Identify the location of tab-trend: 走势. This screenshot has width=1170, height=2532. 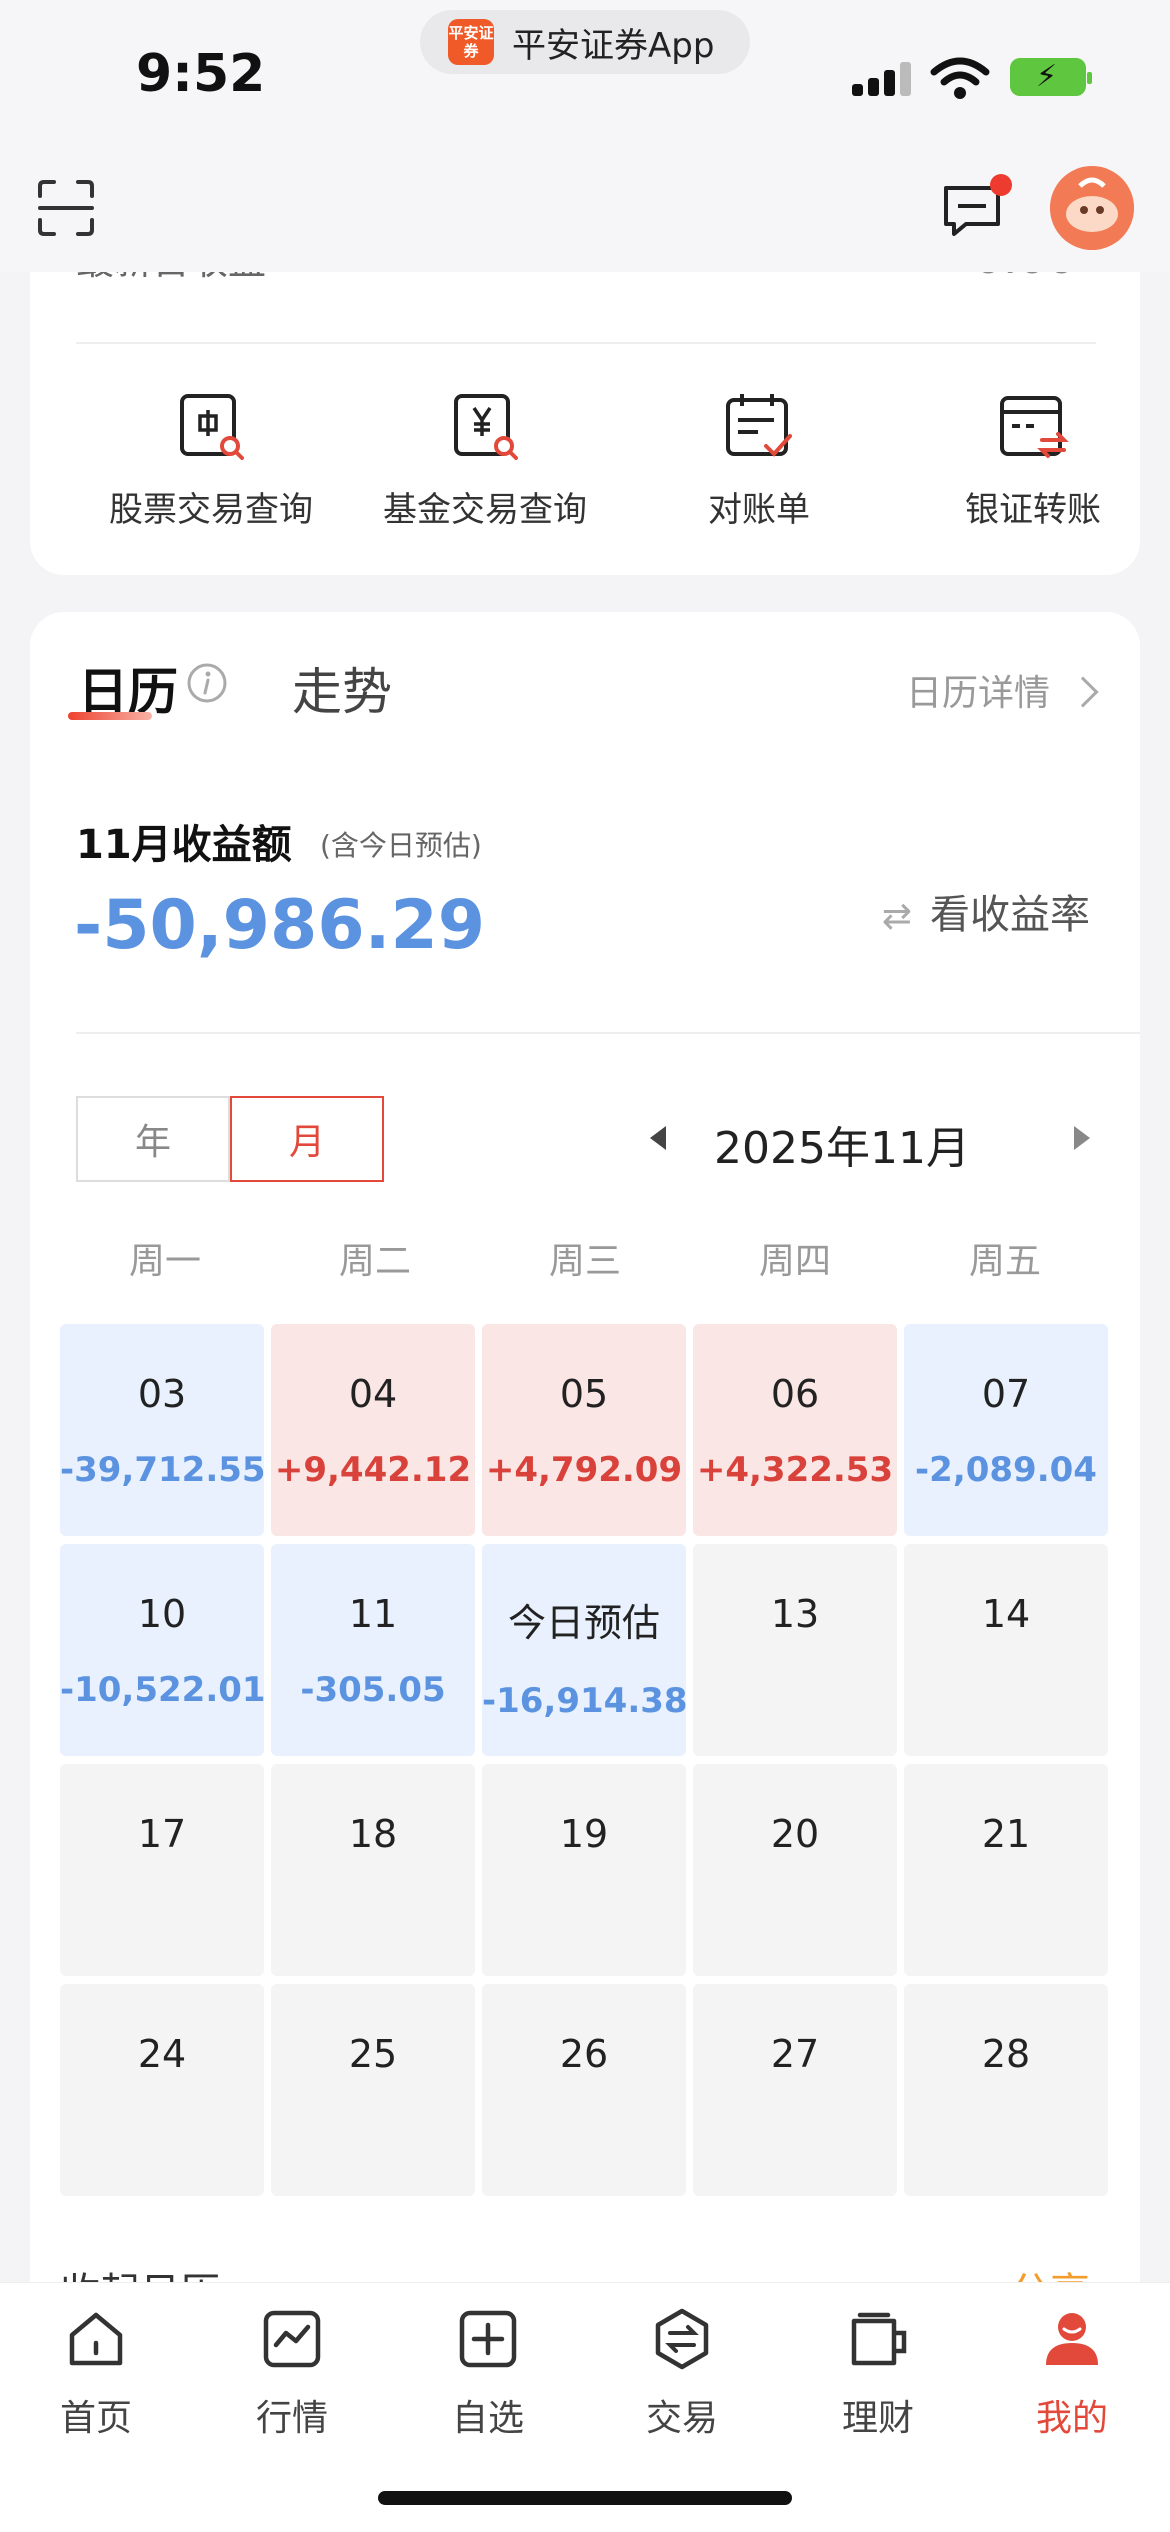
(342, 688).